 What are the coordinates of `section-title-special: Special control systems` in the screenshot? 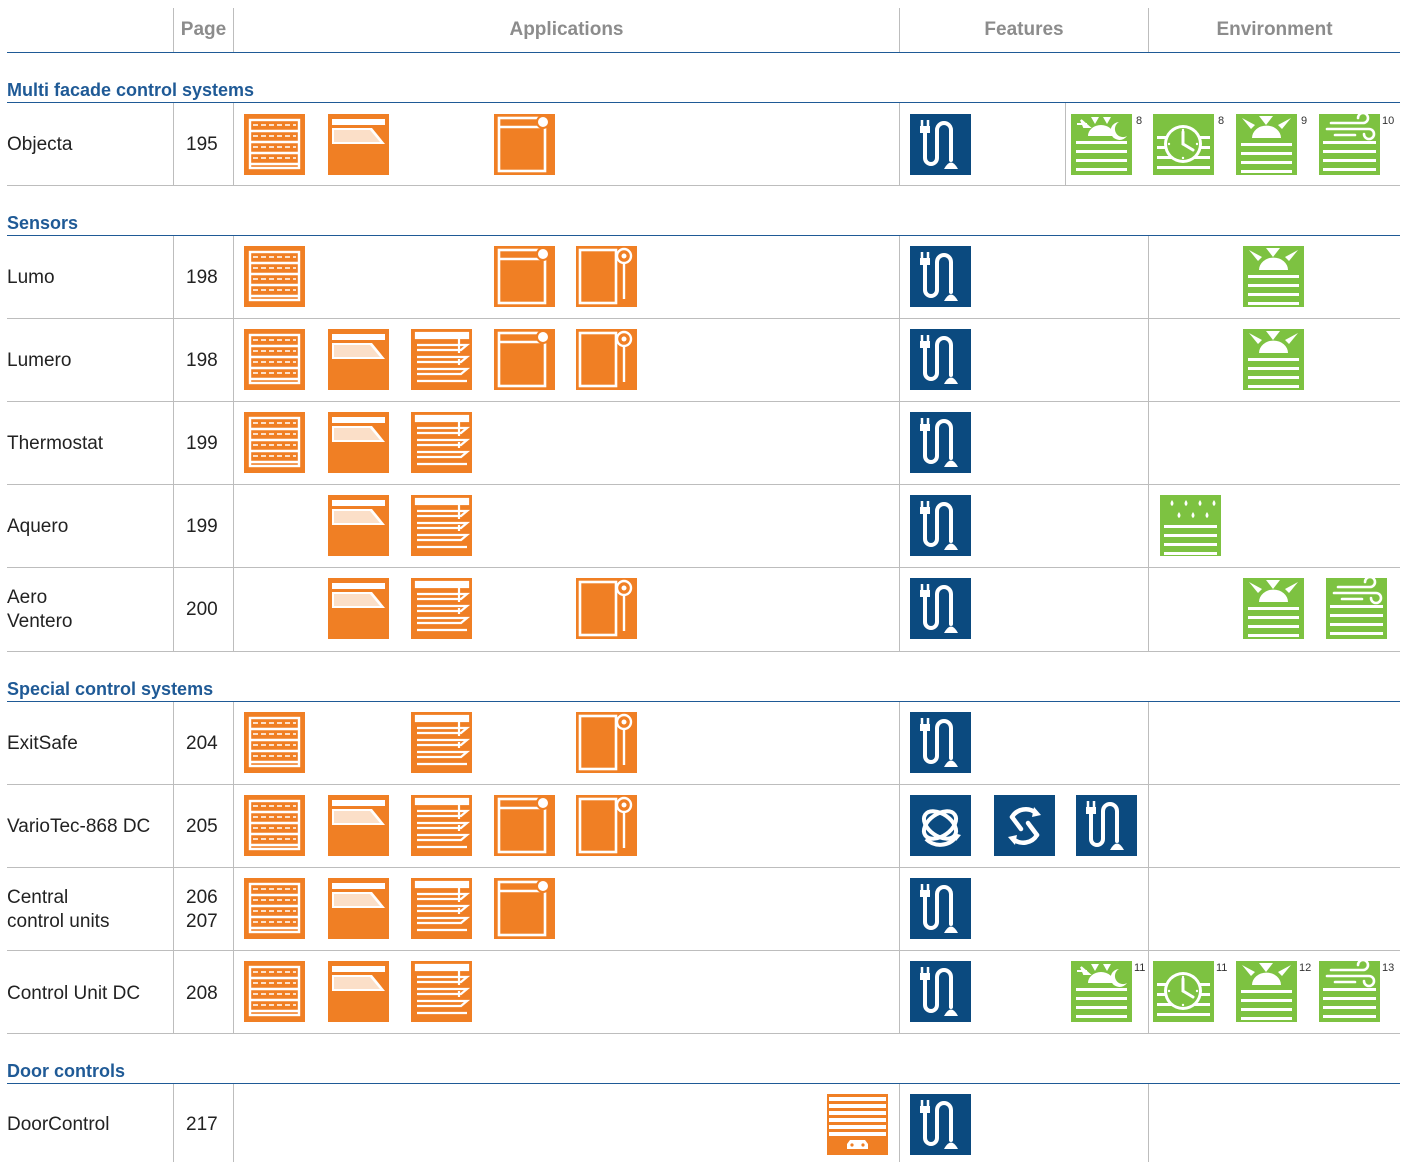 It's located at (110, 689).